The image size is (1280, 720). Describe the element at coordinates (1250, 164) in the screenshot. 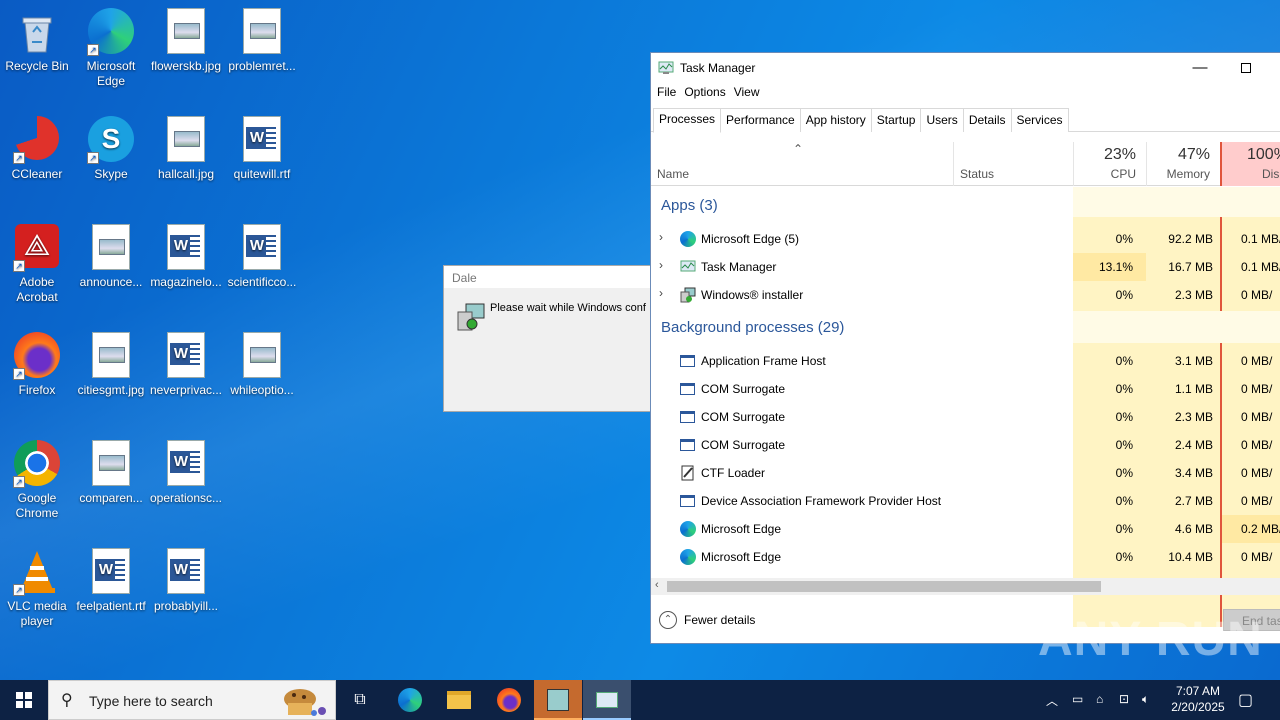

I see `column-disk-header: 100% Dis` at that location.